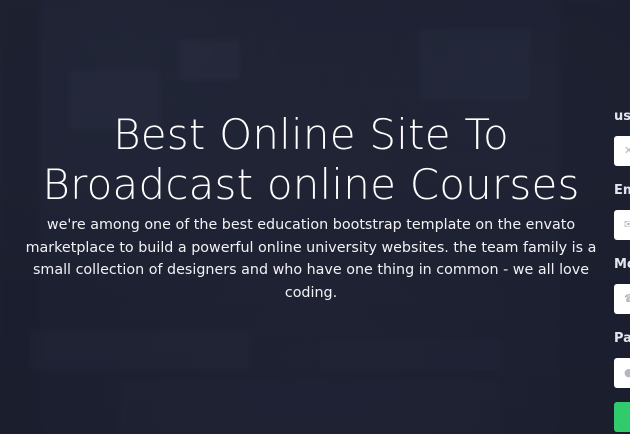 The width and height of the screenshot is (630, 434). Describe the element at coordinates (622, 417) in the screenshot. I see `submit-button` at that location.